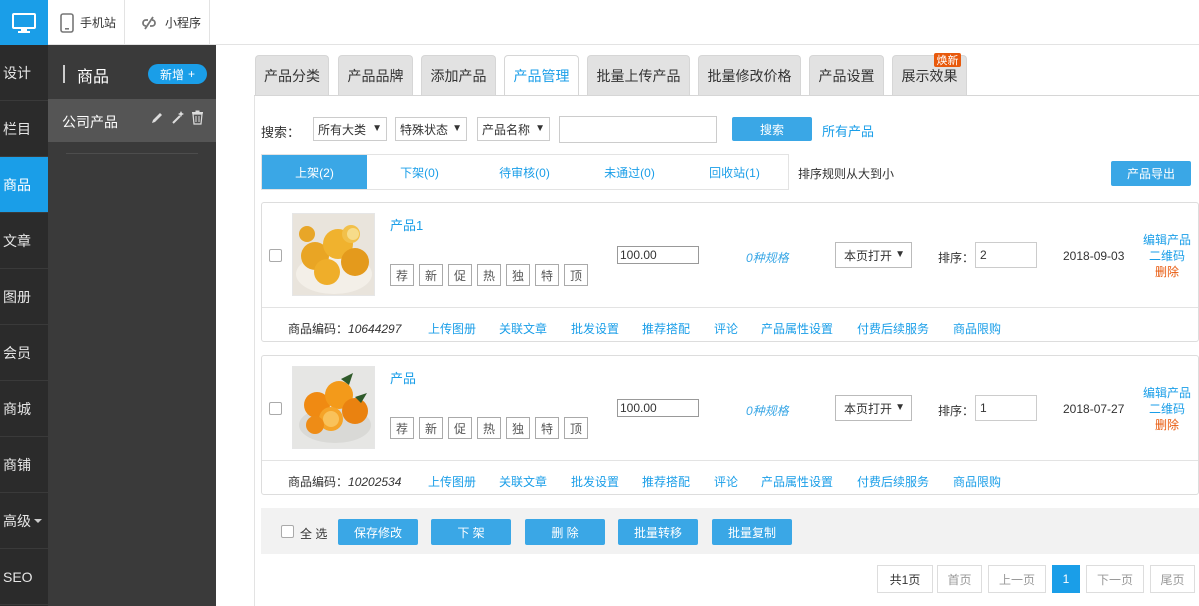  I want to click on mobile-site-button: 手机站, so click(89, 22).